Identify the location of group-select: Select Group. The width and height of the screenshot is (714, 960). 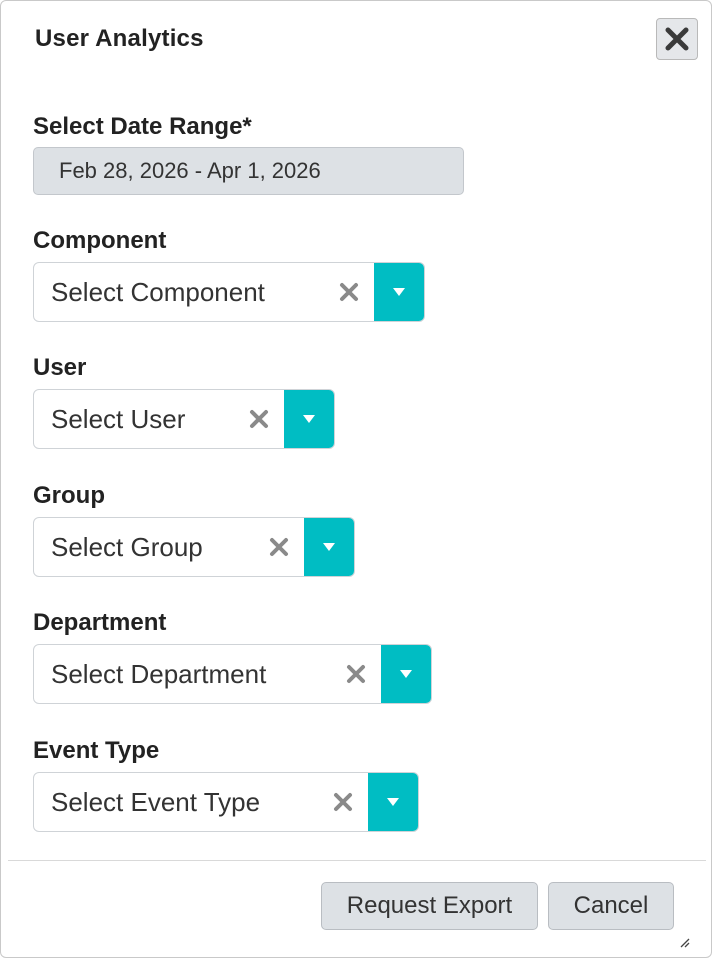
(194, 547).